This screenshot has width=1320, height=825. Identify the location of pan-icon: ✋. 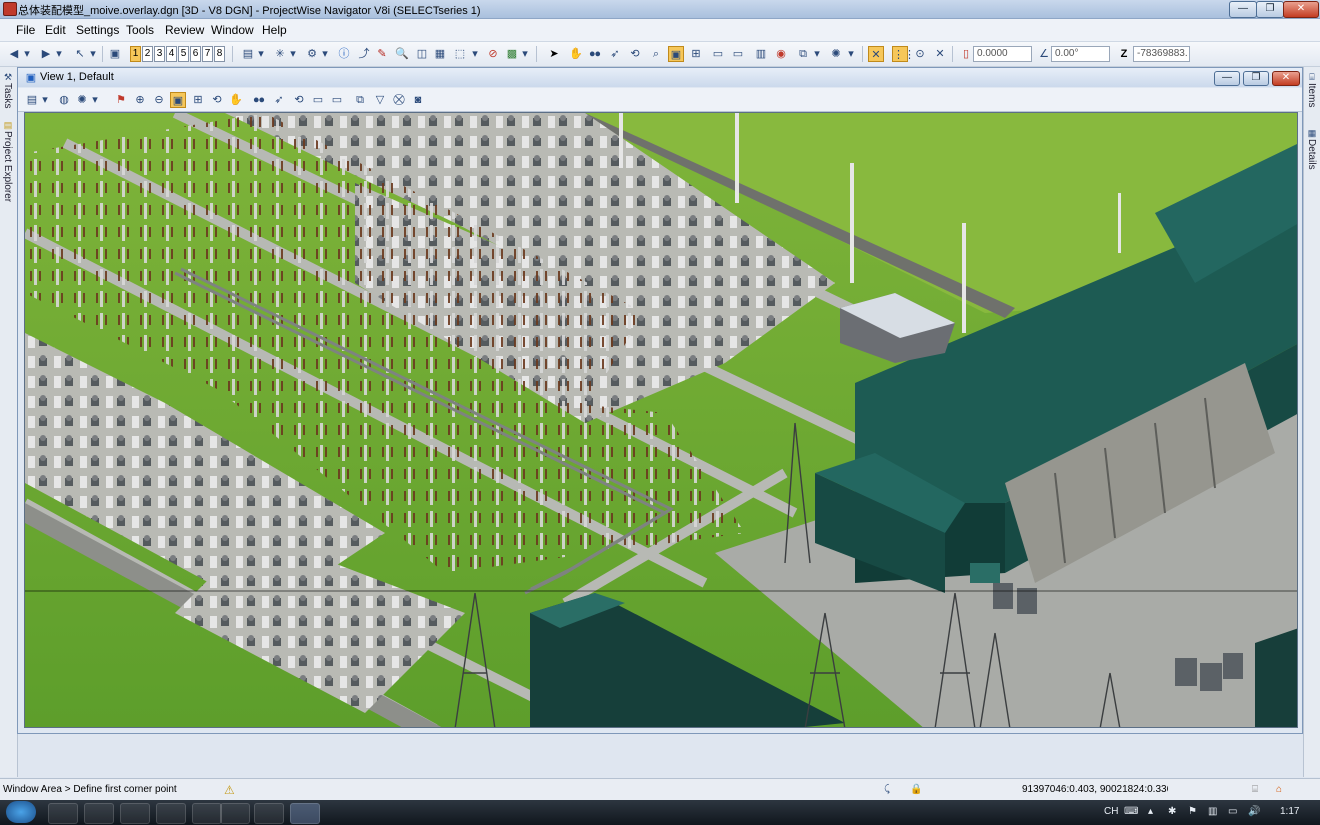
(576, 54).